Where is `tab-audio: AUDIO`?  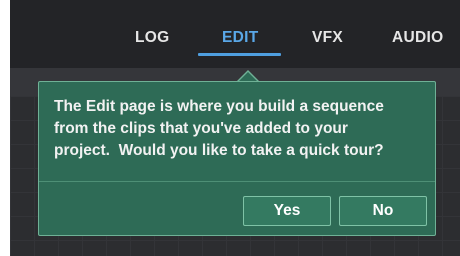 tab-audio: AUDIO is located at coordinates (417, 38).